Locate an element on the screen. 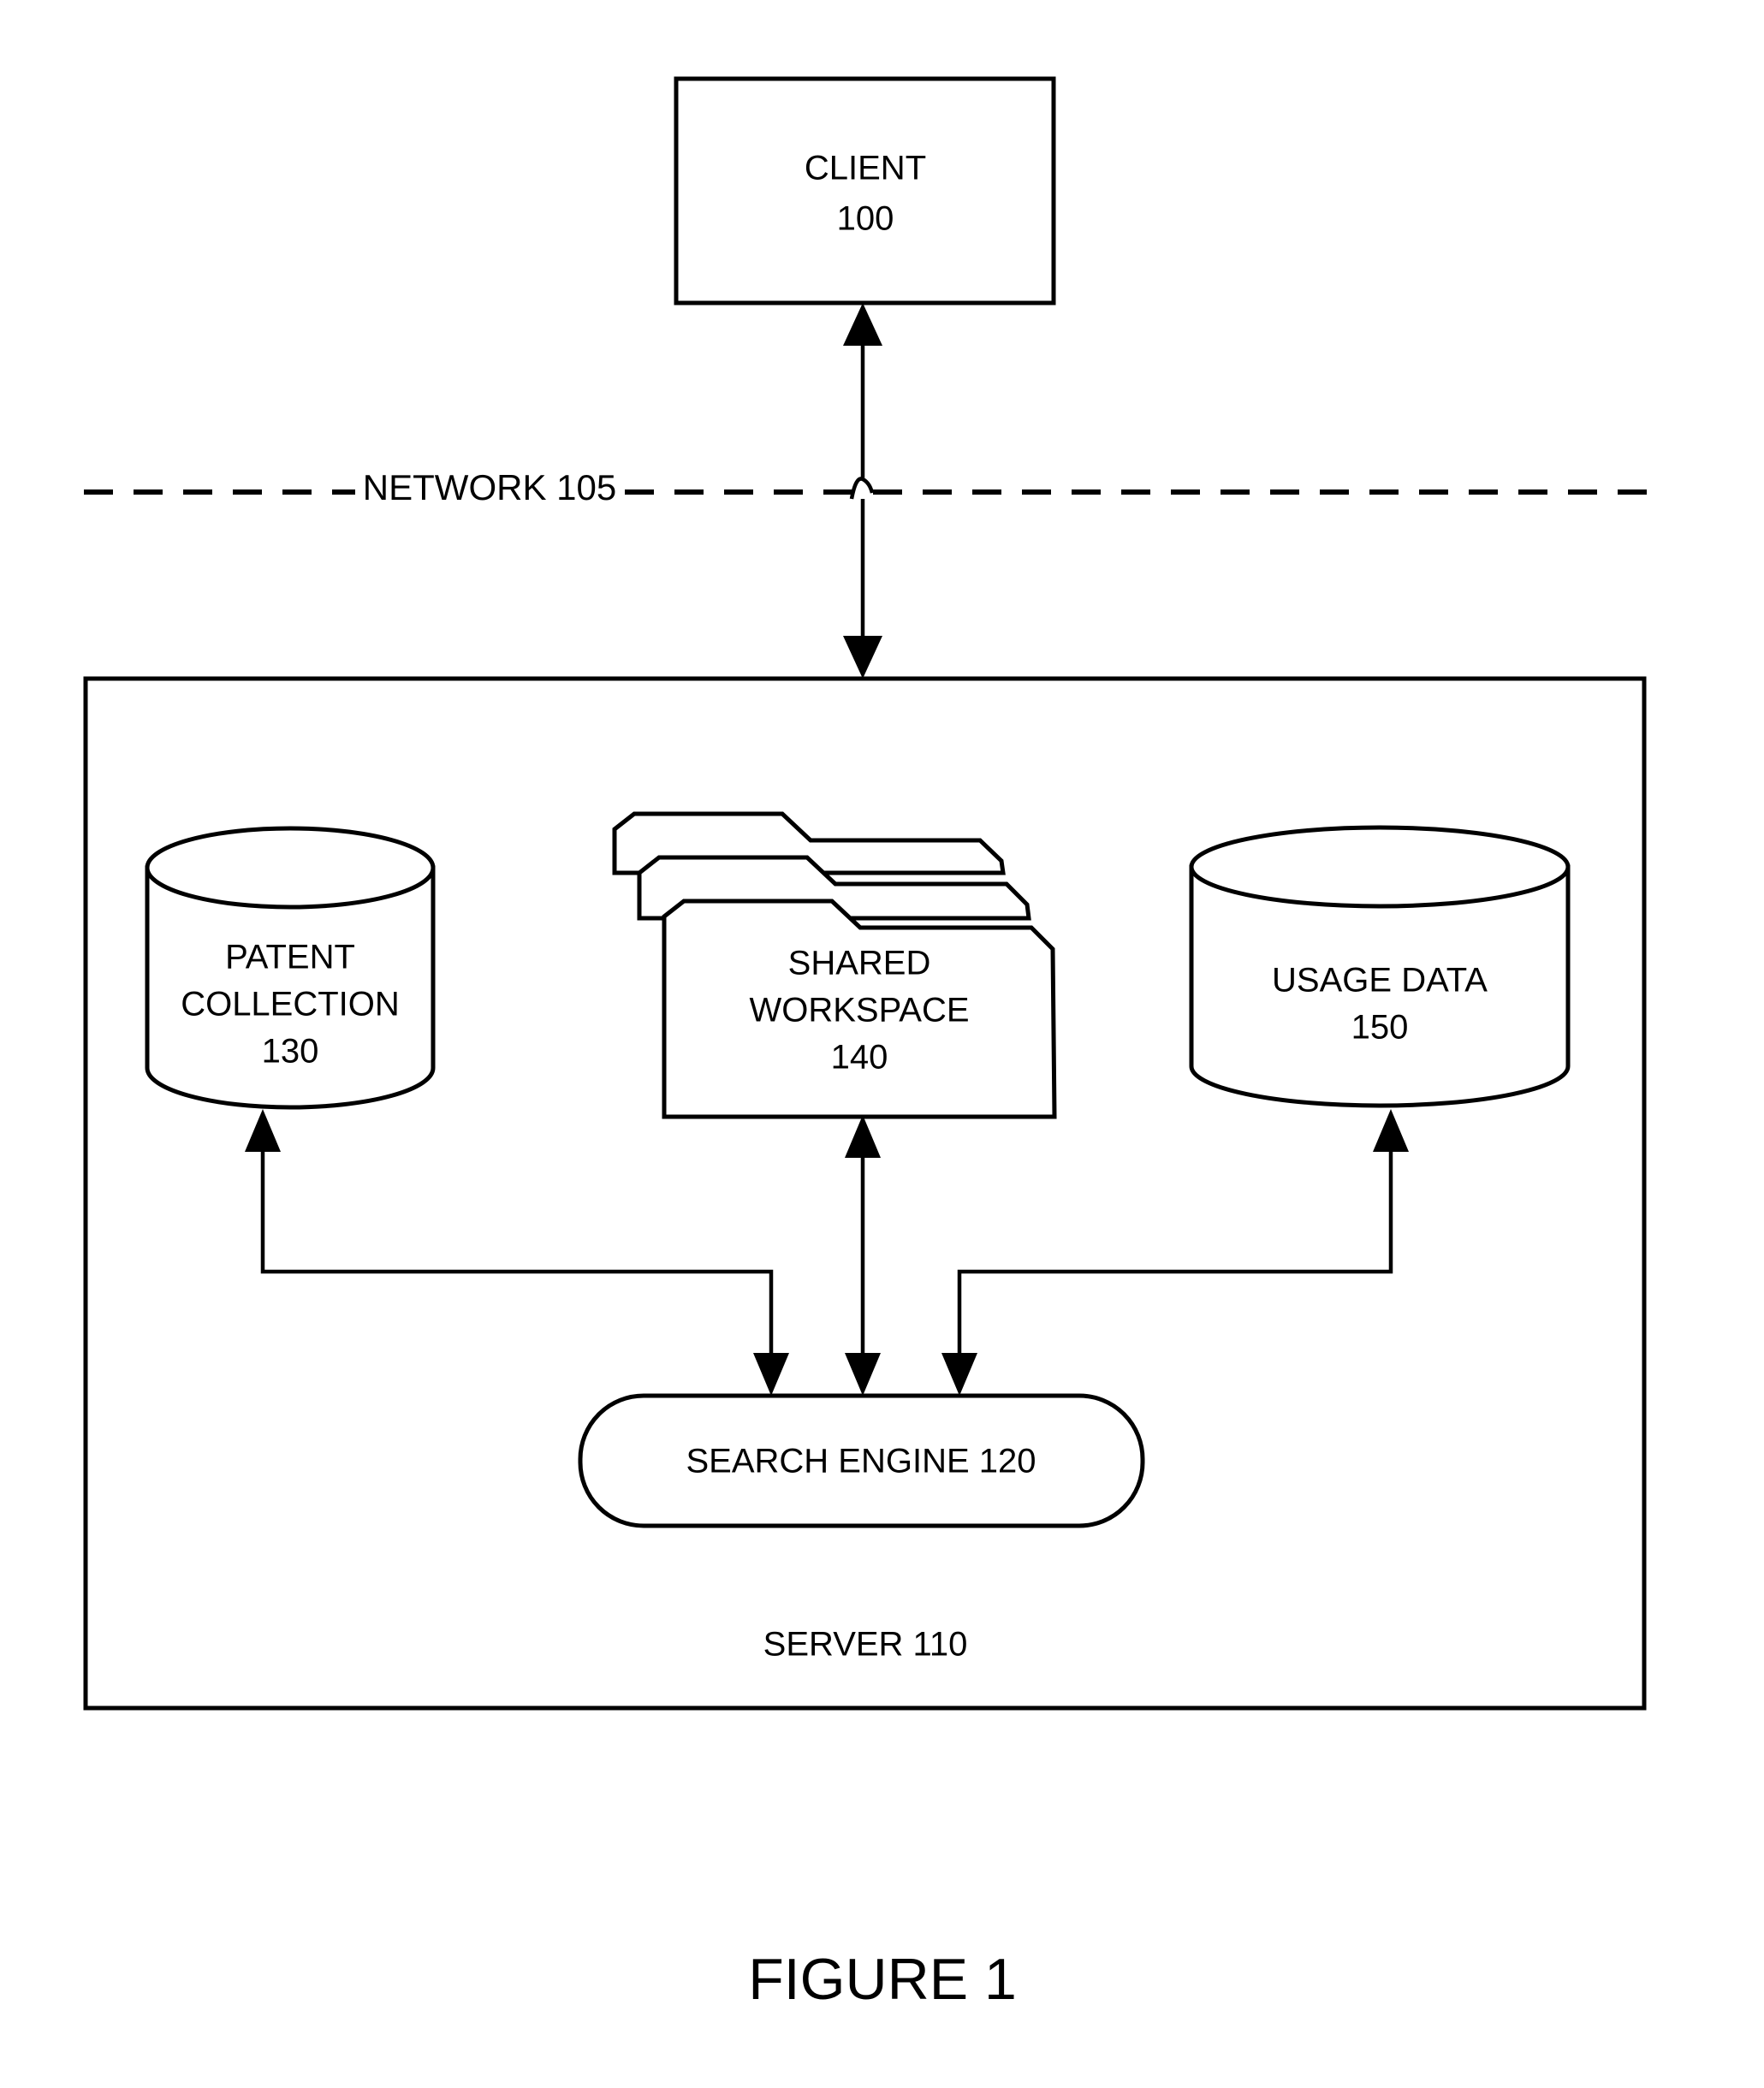 The height and width of the screenshot is (2088, 1764). shared-workspace-line1: SHARED is located at coordinates (859, 963).